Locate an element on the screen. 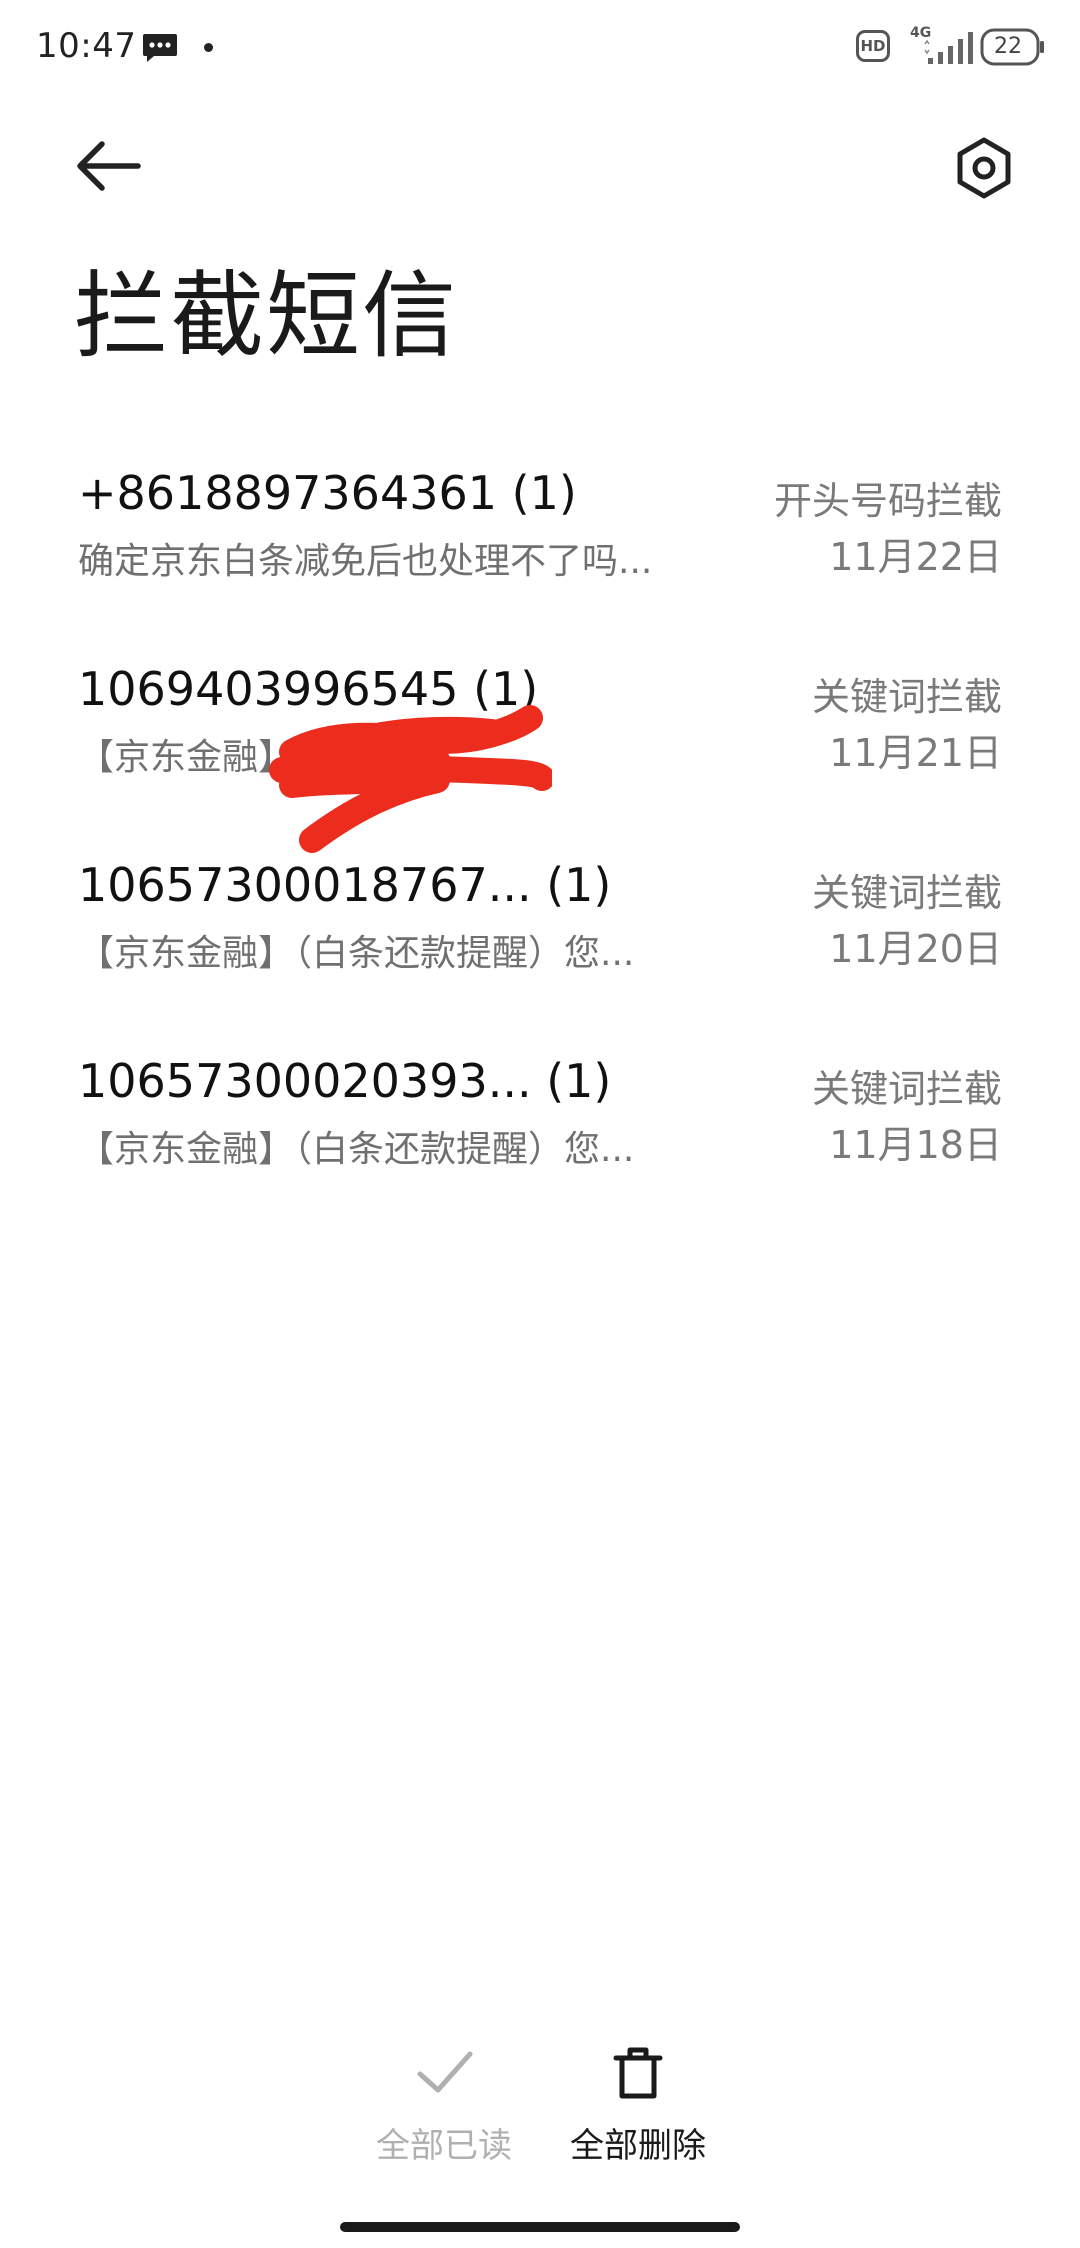 The height and width of the screenshot is (2248, 1080). message-sender: +8618897364361 (1) is located at coordinates (327, 493).